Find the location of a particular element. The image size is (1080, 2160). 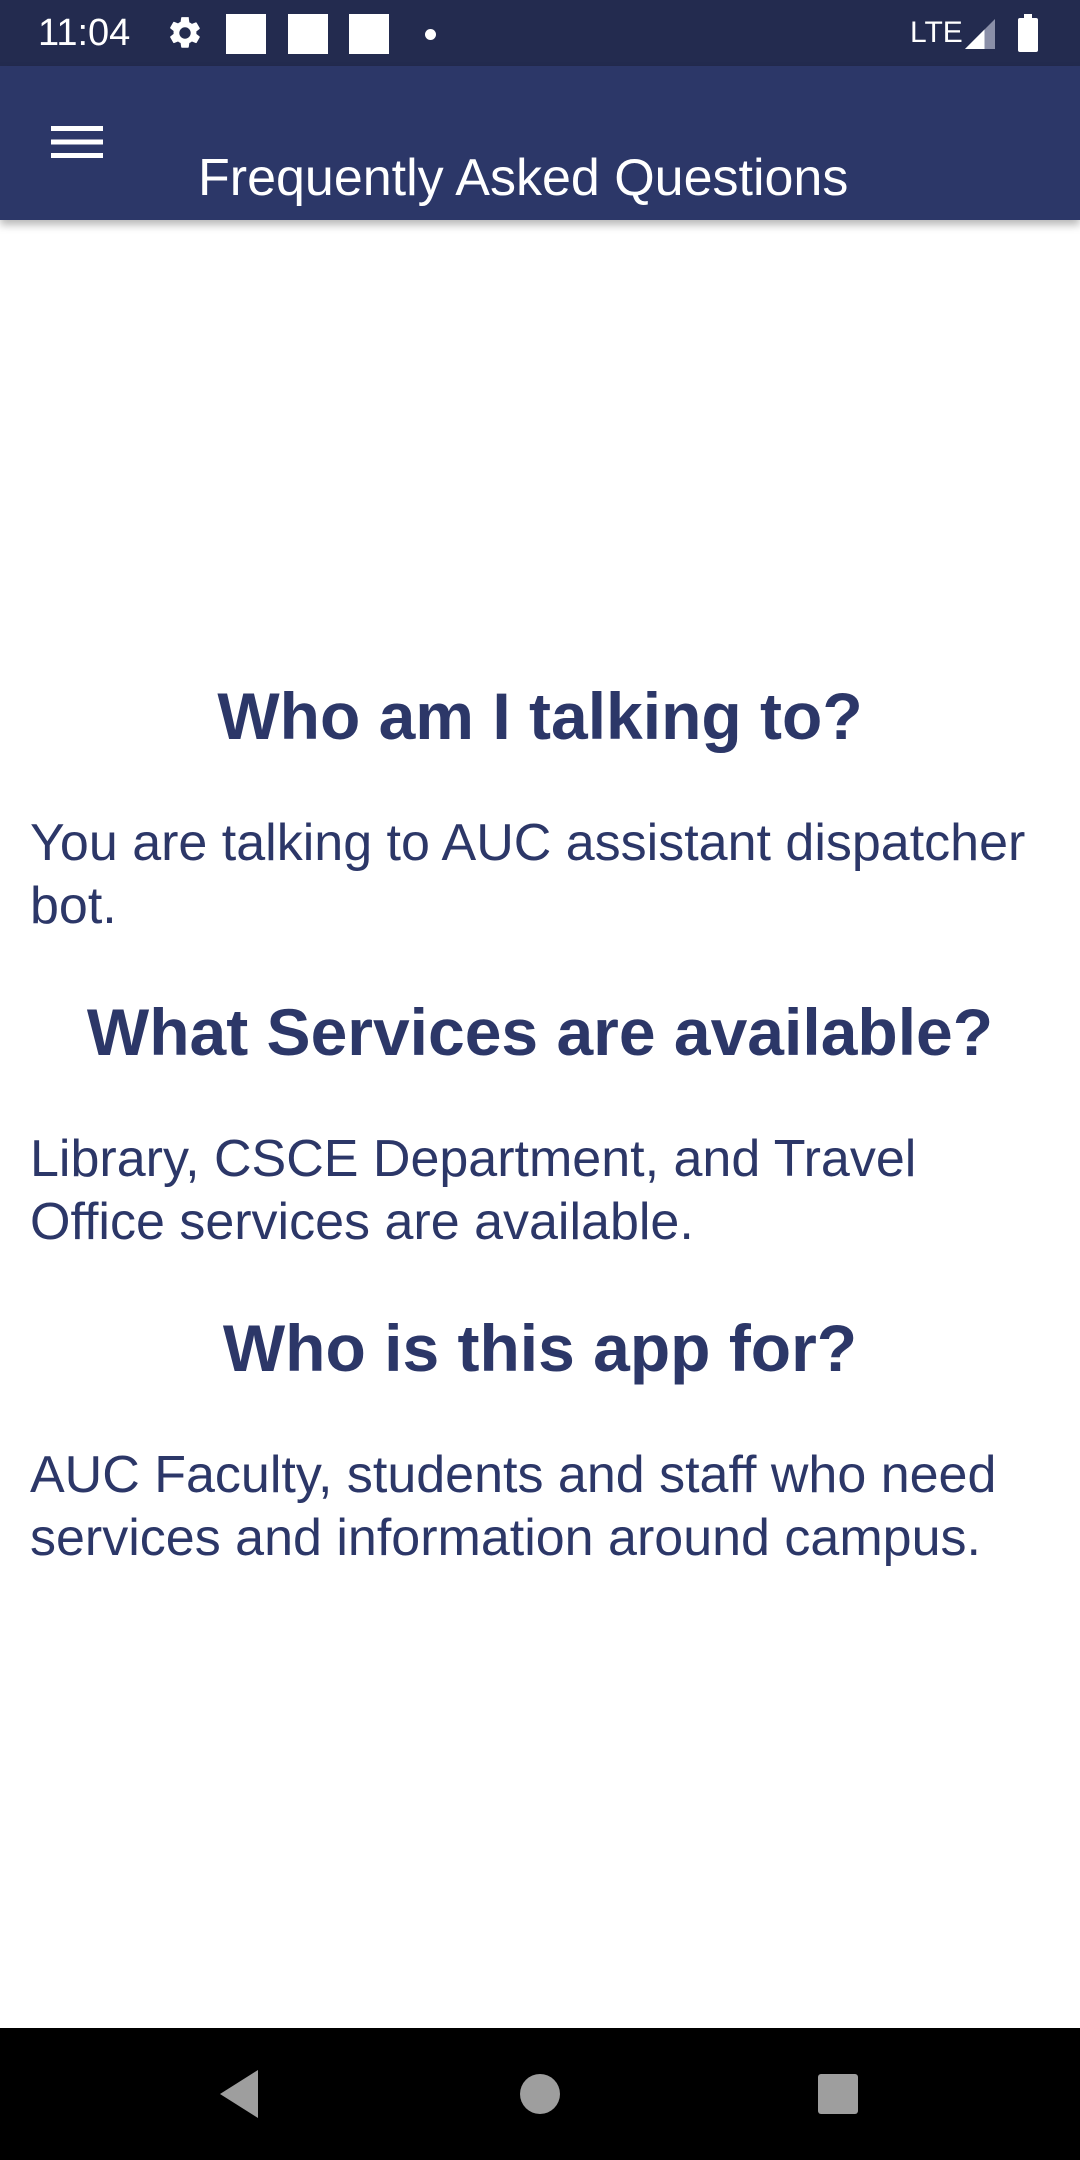

back-icon is located at coordinates (239, 2094).